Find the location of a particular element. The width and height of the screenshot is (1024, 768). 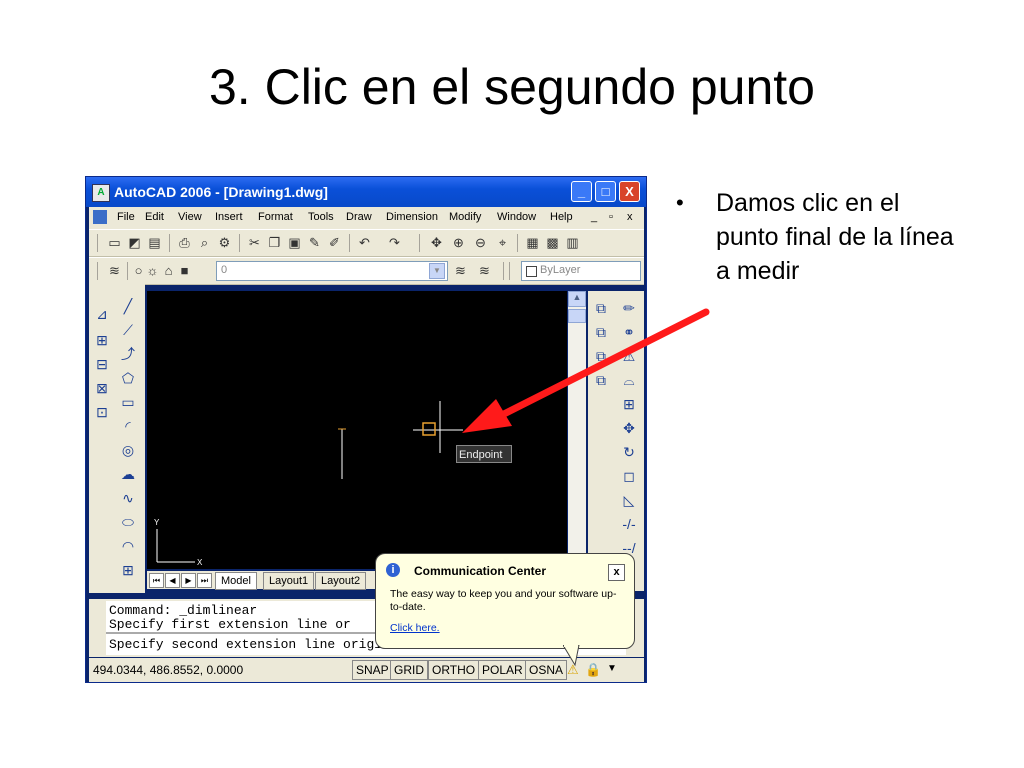

doc-restore-button: ▫ is located at coordinates (611, 217).